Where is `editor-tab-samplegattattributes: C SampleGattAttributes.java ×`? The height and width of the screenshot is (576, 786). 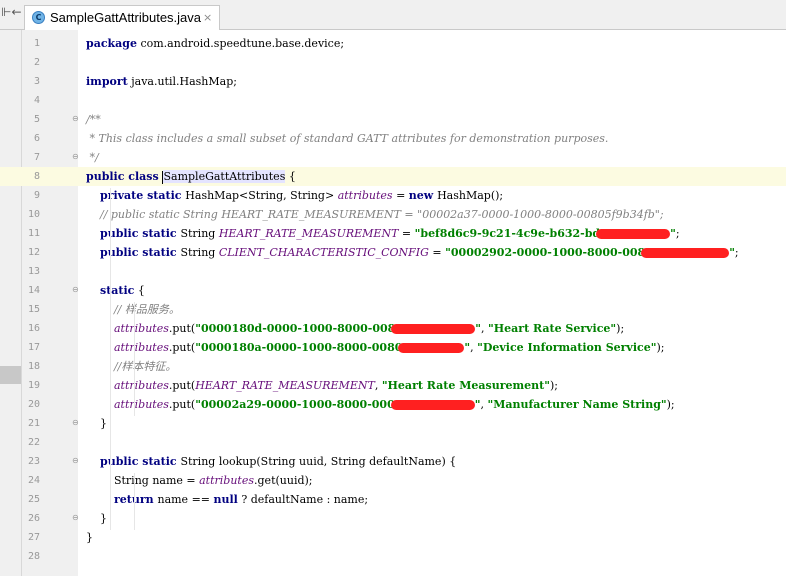 editor-tab-samplegattattributes: C SampleGattAttributes.java × is located at coordinates (122, 17).